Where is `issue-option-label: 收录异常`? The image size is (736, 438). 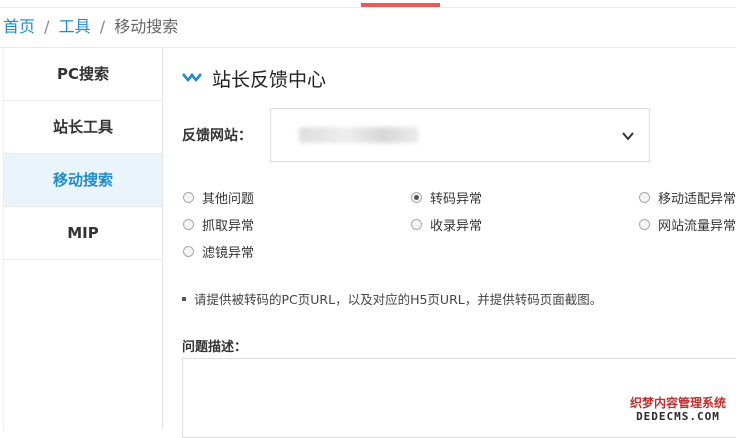 issue-option-label: 收录异常 is located at coordinates (456, 226).